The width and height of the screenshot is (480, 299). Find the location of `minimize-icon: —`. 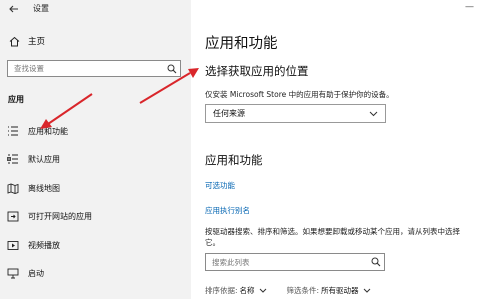

minimize-icon: — is located at coordinates (469, 7).